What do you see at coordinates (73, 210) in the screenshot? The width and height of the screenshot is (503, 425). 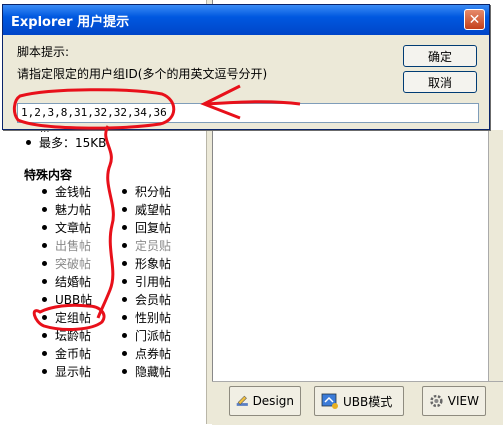 I see `option-label: 魅力帖` at bounding box center [73, 210].